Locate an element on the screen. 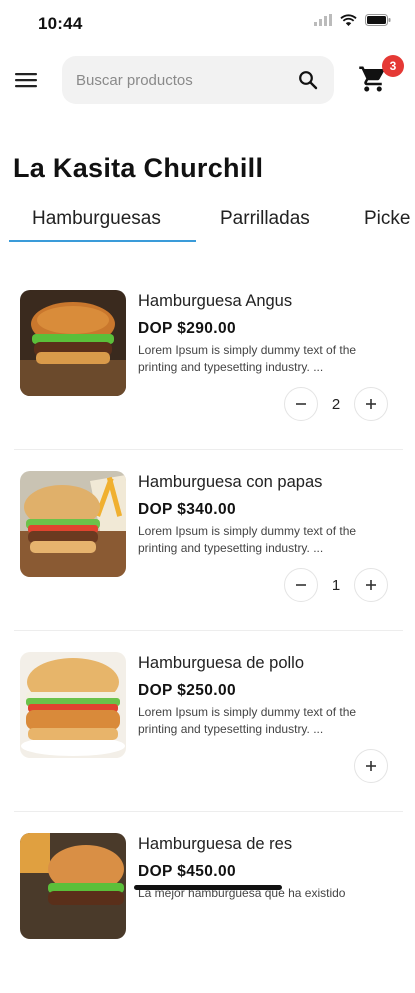 This screenshot has height=993, width=415. store-title: La Kasita Churchill is located at coordinates (138, 168).